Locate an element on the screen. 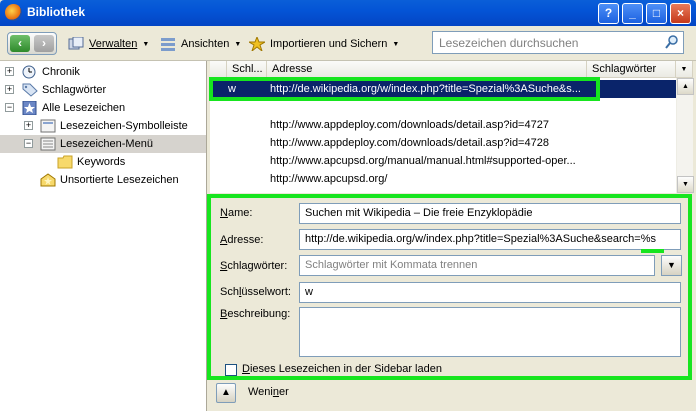 The width and height of the screenshot is (696, 411). tree-label: Keywords is located at coordinates (101, 162).